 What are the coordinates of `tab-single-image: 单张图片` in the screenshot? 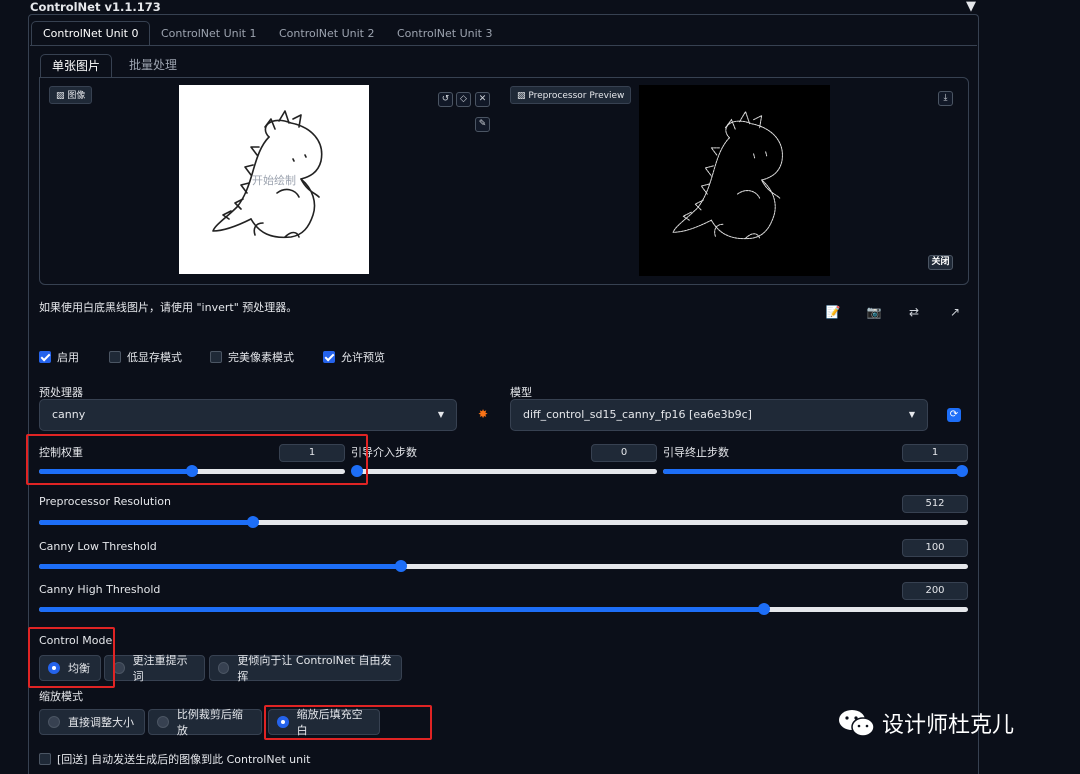 It's located at (76, 66).